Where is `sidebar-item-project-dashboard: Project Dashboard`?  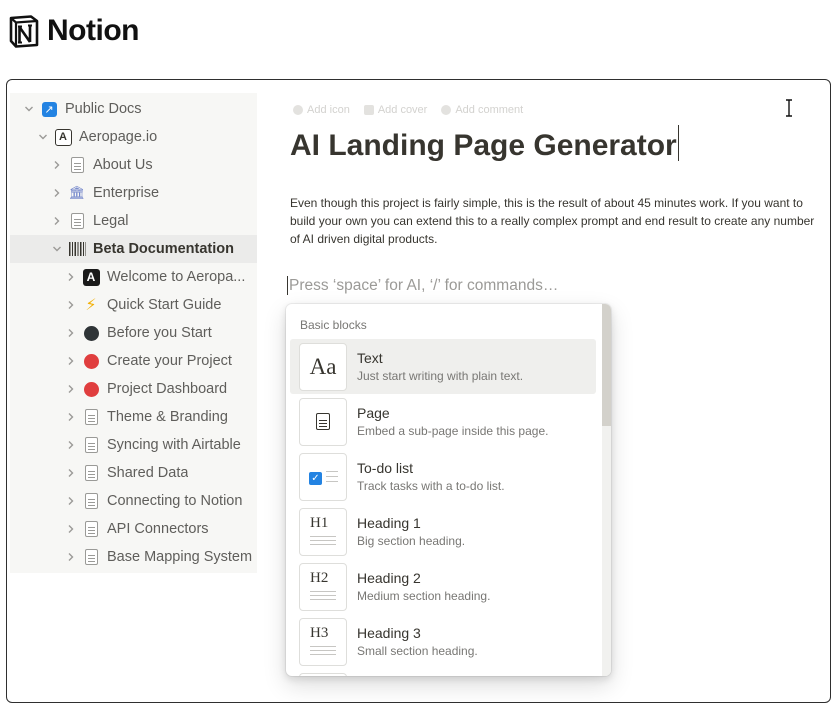
sidebar-item-project-dashboard: Project Dashboard is located at coordinates (133, 389).